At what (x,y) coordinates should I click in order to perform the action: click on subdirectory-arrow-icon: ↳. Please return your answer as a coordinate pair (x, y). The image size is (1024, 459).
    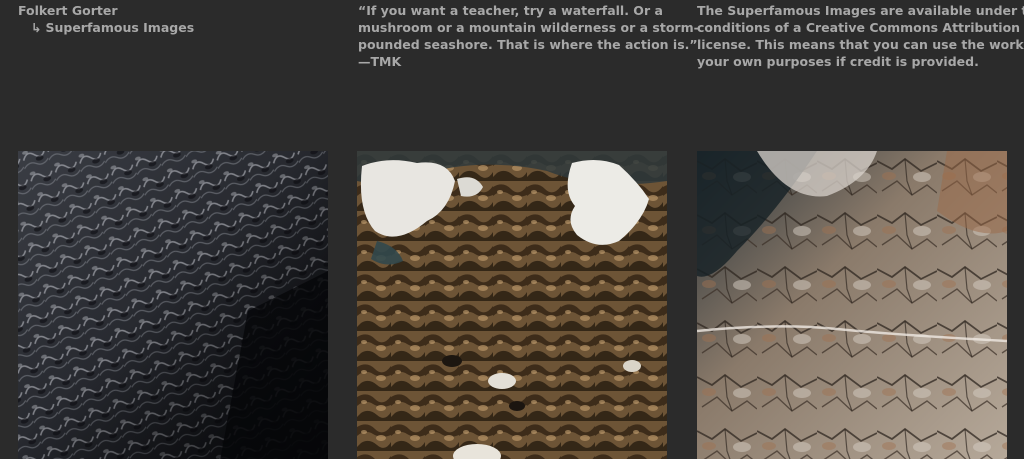
    Looking at the image, I should click on (36, 27).